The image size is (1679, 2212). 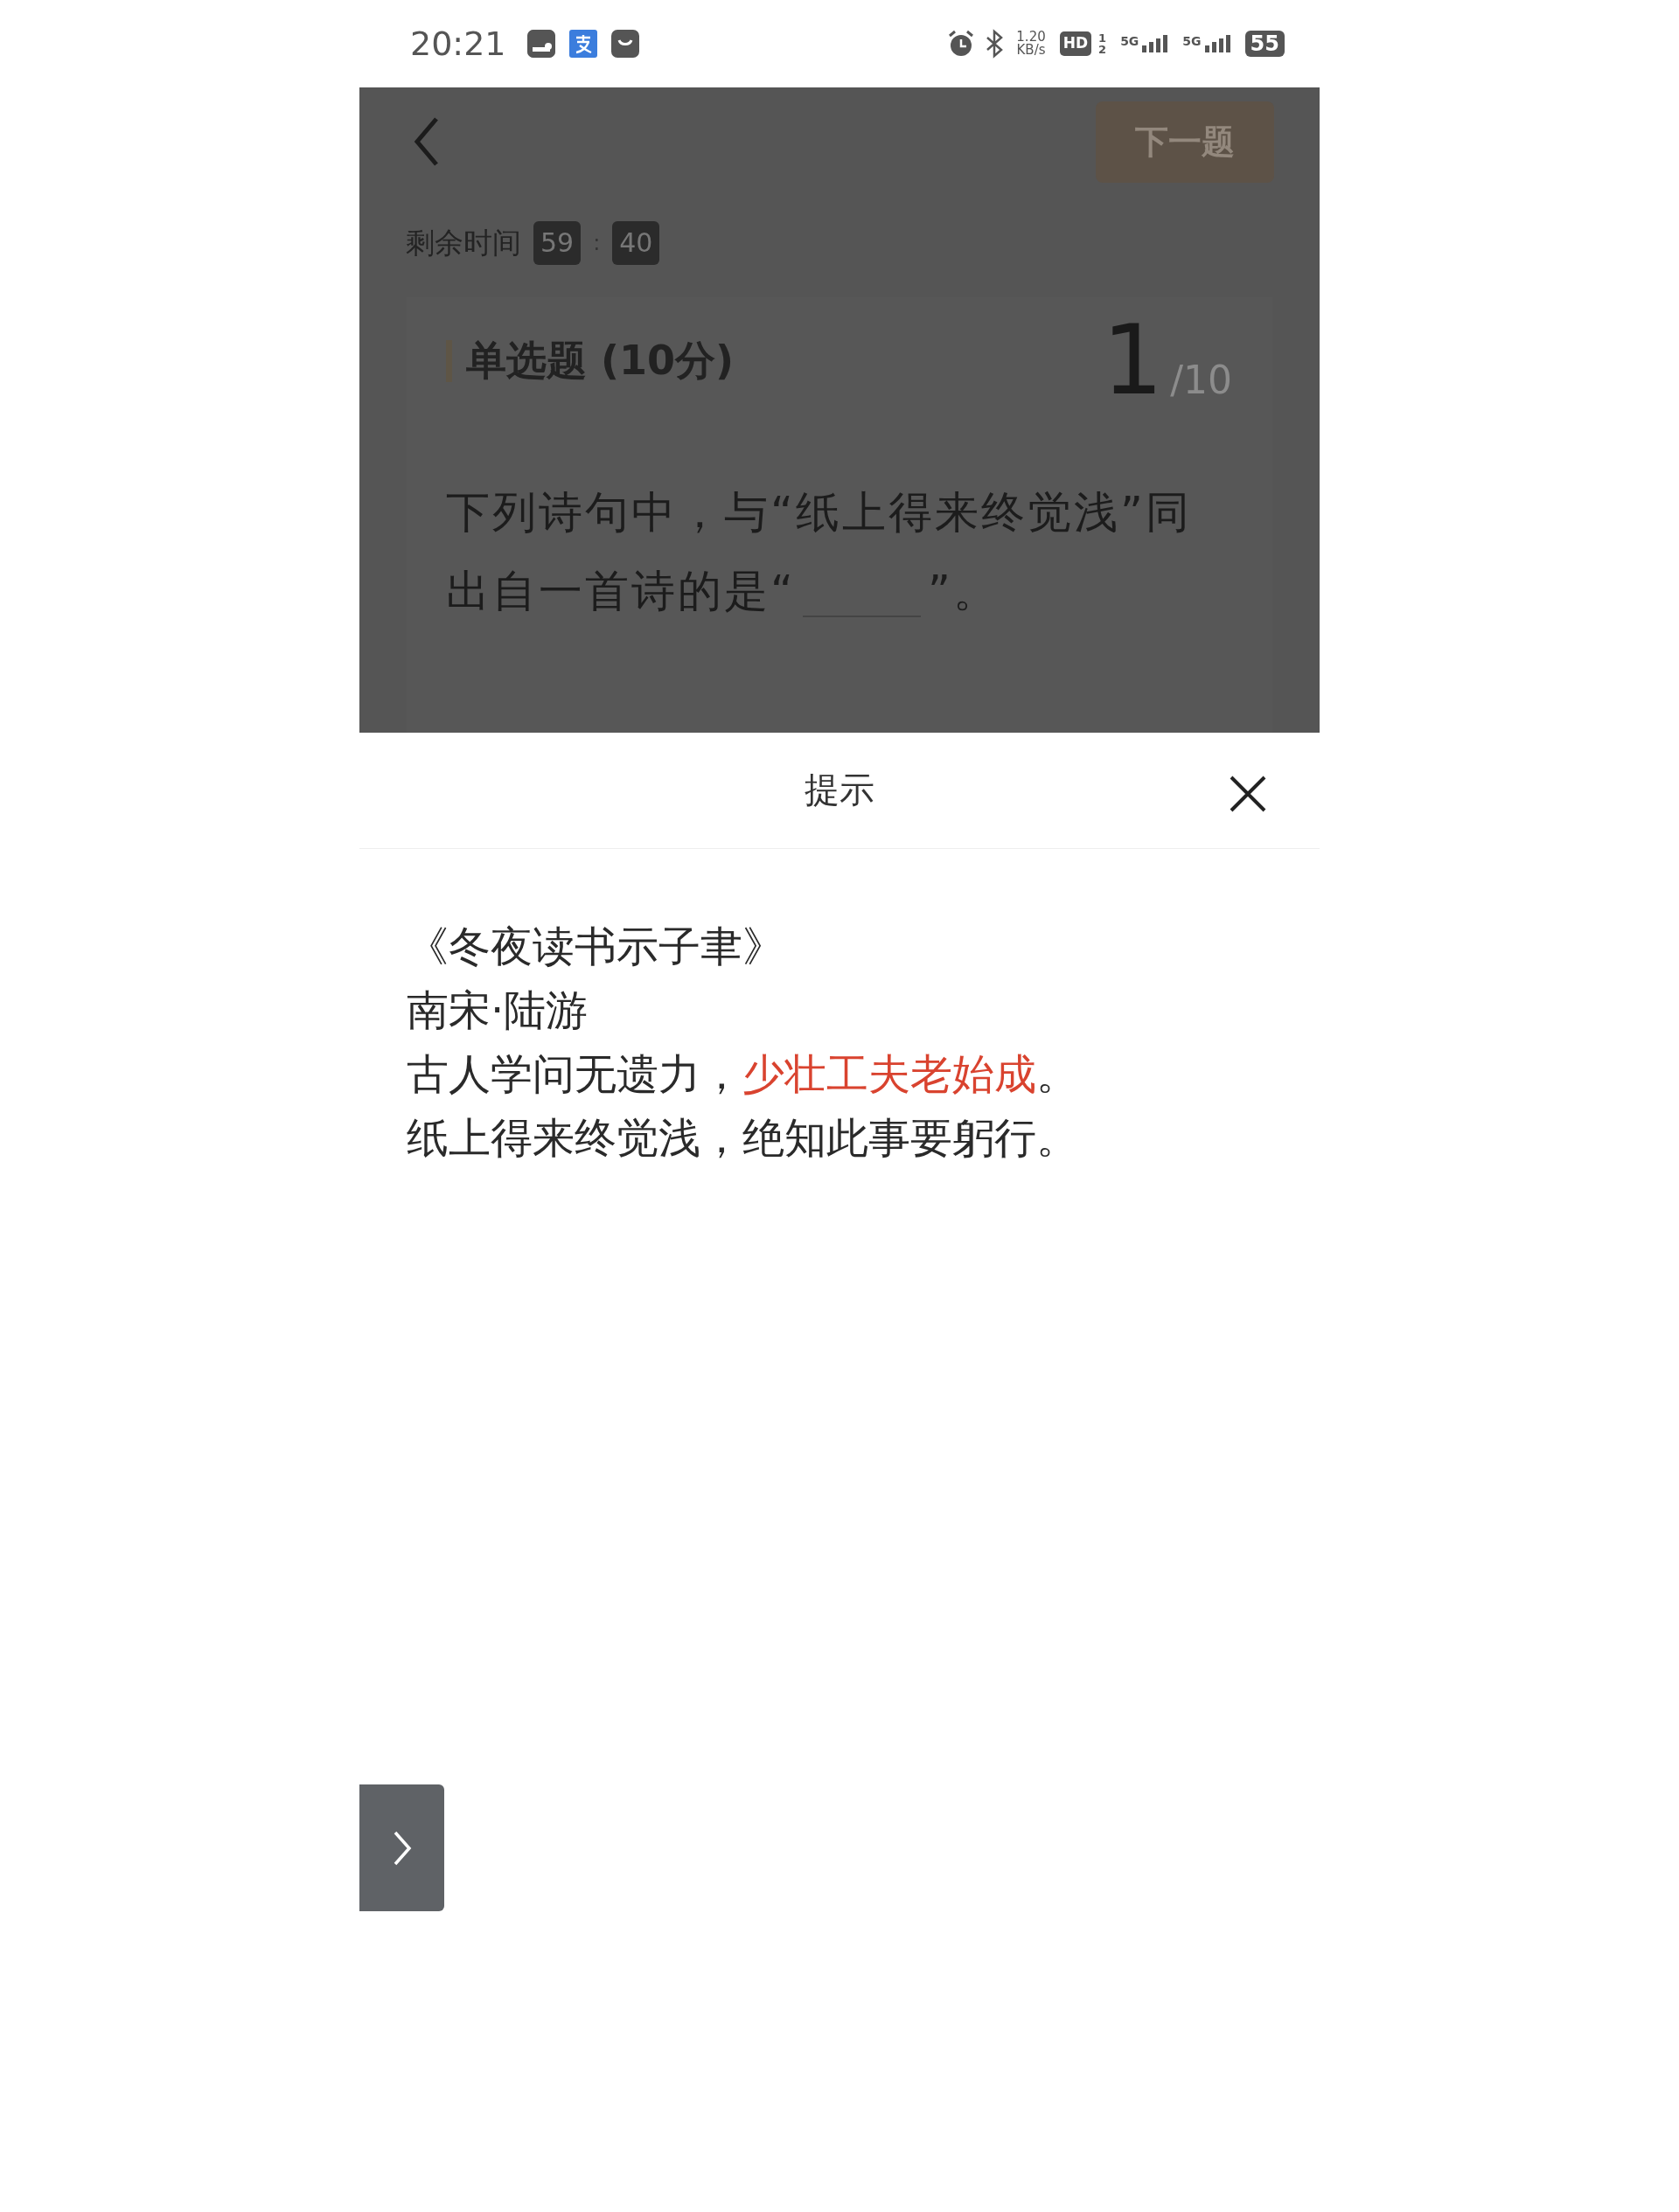 What do you see at coordinates (621, 591) in the screenshot?
I see `question-text: 出自一首诗的是“` at bounding box center [621, 591].